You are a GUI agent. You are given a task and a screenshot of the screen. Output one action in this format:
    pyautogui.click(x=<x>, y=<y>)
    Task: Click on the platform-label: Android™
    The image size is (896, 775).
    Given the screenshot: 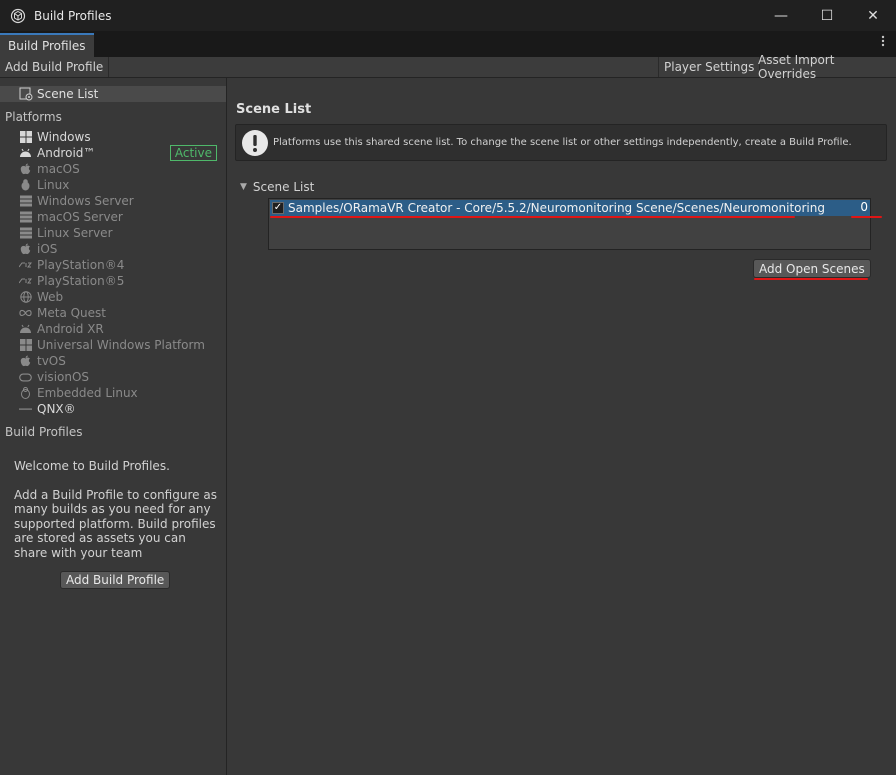 What is the action you would take?
    pyautogui.click(x=66, y=153)
    